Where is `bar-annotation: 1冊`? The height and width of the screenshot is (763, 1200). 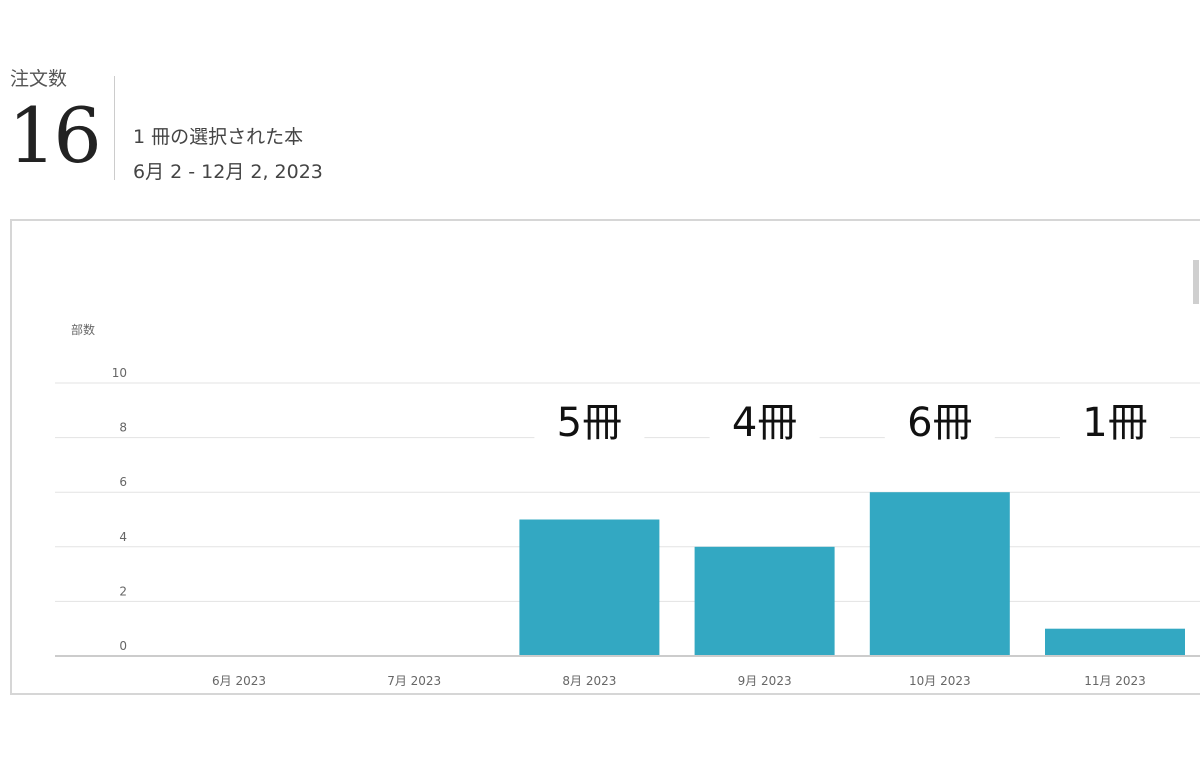 bar-annotation: 1冊 is located at coordinates (1114, 423).